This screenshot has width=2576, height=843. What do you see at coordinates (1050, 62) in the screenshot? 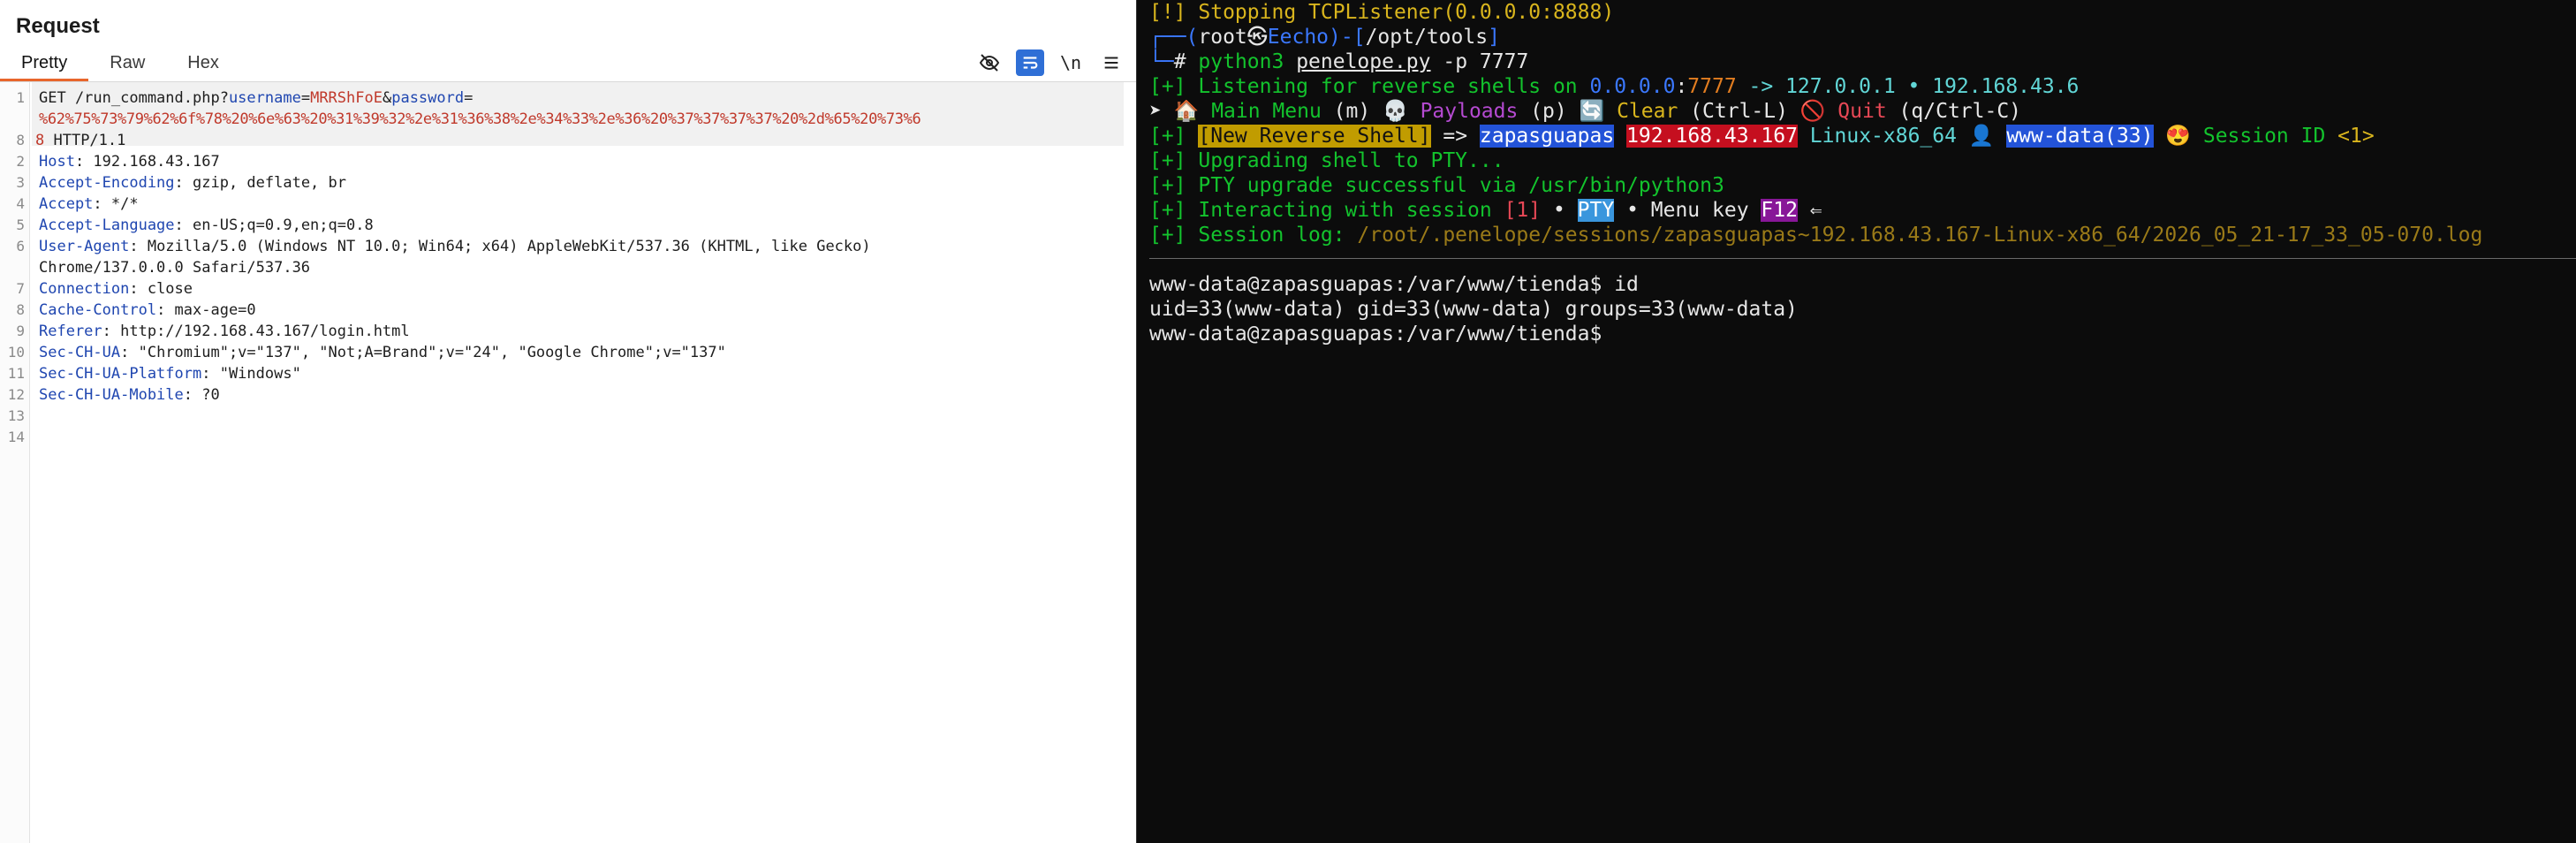
I see `editor-toolbar: \n` at bounding box center [1050, 62].